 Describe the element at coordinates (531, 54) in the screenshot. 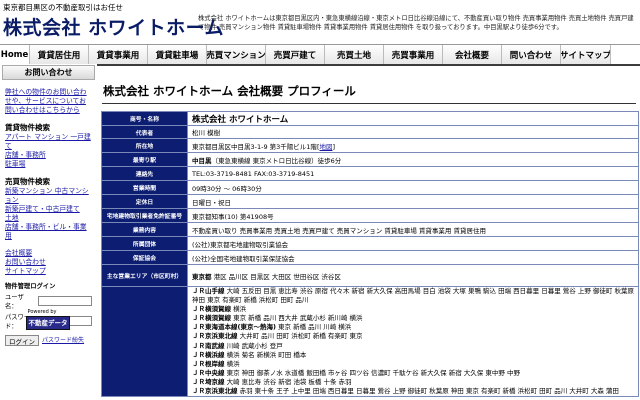

I see `nav-contact: 問い合わせ` at that location.